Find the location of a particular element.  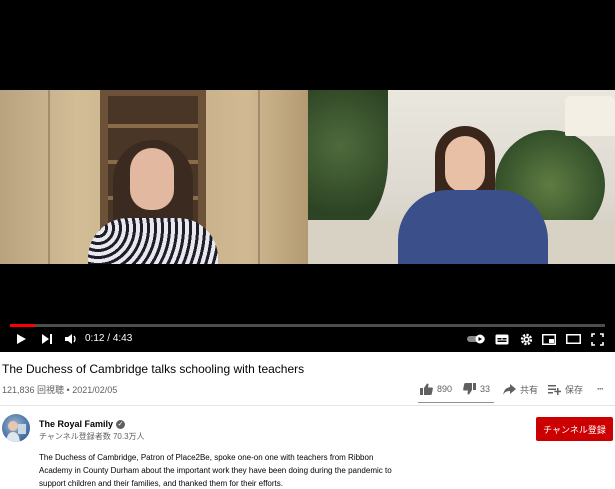

theater-button is located at coordinates (573, 339).